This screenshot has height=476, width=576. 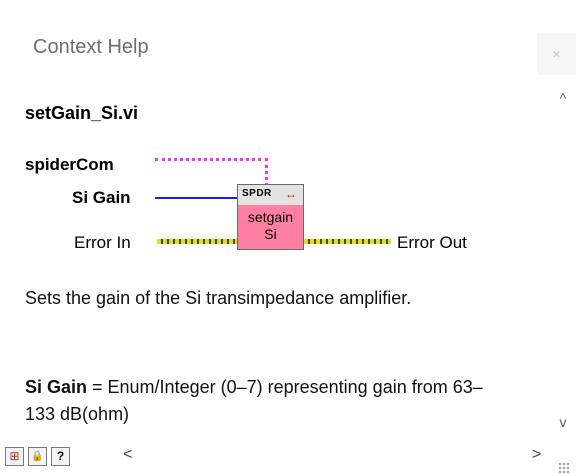 What do you see at coordinates (14, 456) in the screenshot?
I see `show-optional-terminals-icon: ⊞` at bounding box center [14, 456].